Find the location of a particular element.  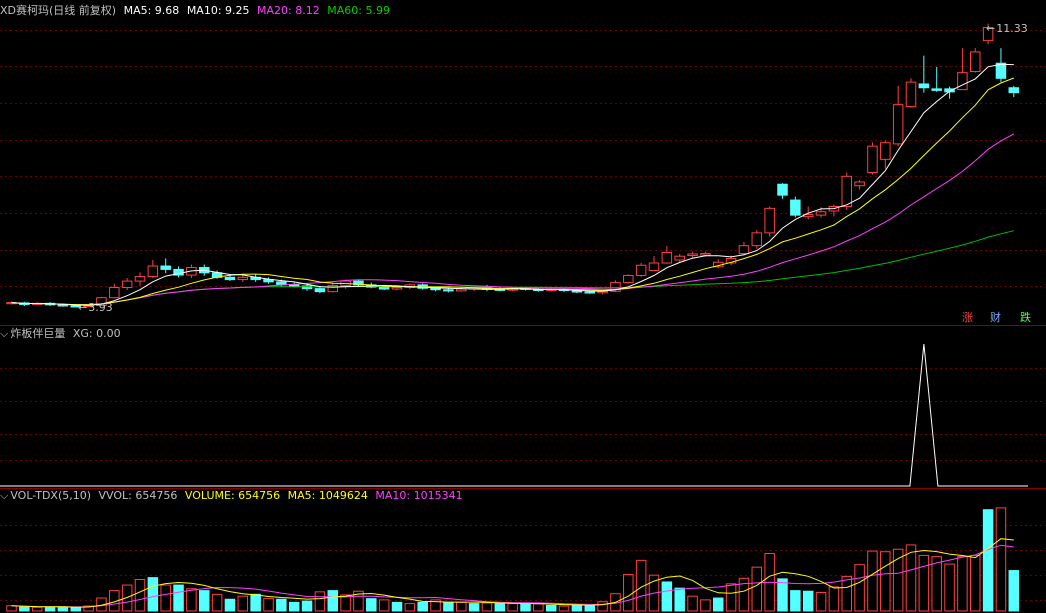

tab-fall: 跌 is located at coordinates (1025, 317).